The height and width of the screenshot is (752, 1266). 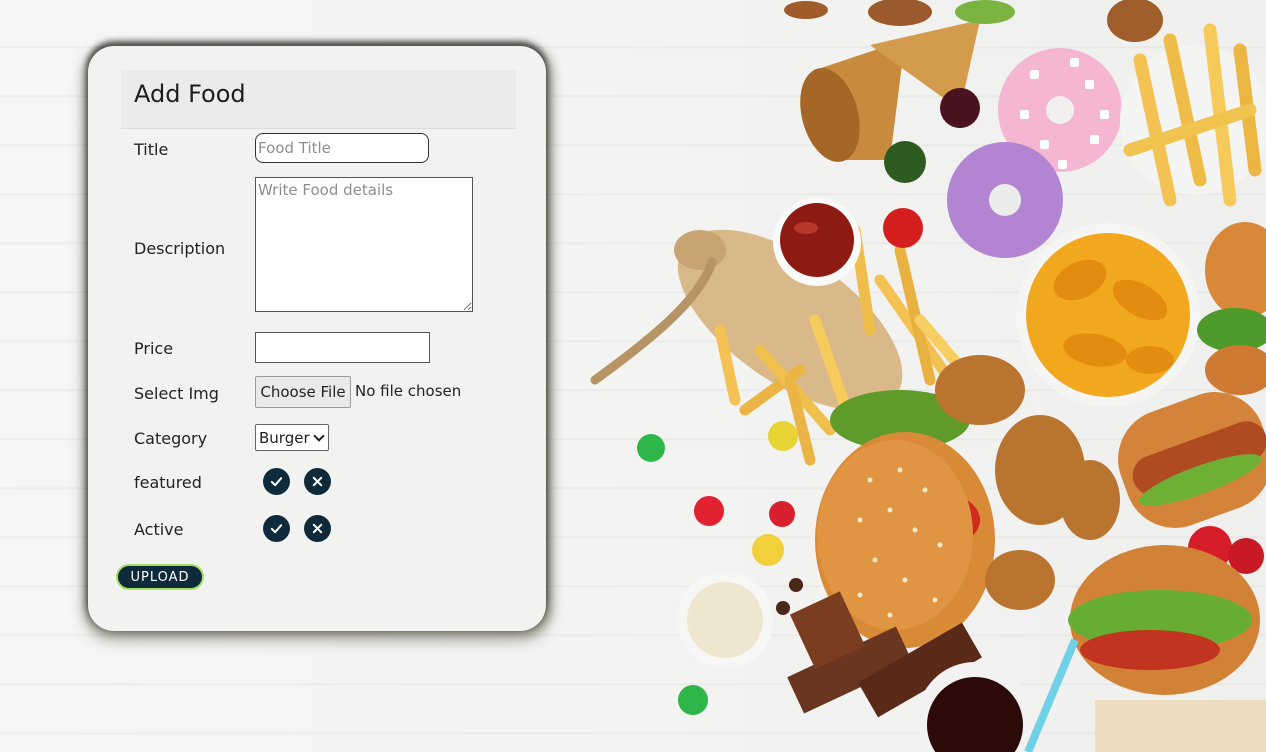 What do you see at coordinates (1192, 483) in the screenshot?
I see `hot-dog` at bounding box center [1192, 483].